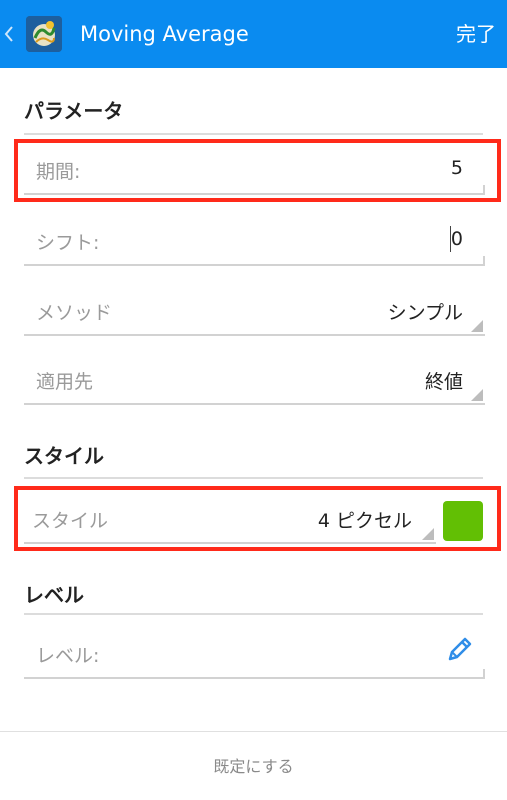 This screenshot has height=800, width=507. I want to click on metatrader-app-icon, so click(44, 34).